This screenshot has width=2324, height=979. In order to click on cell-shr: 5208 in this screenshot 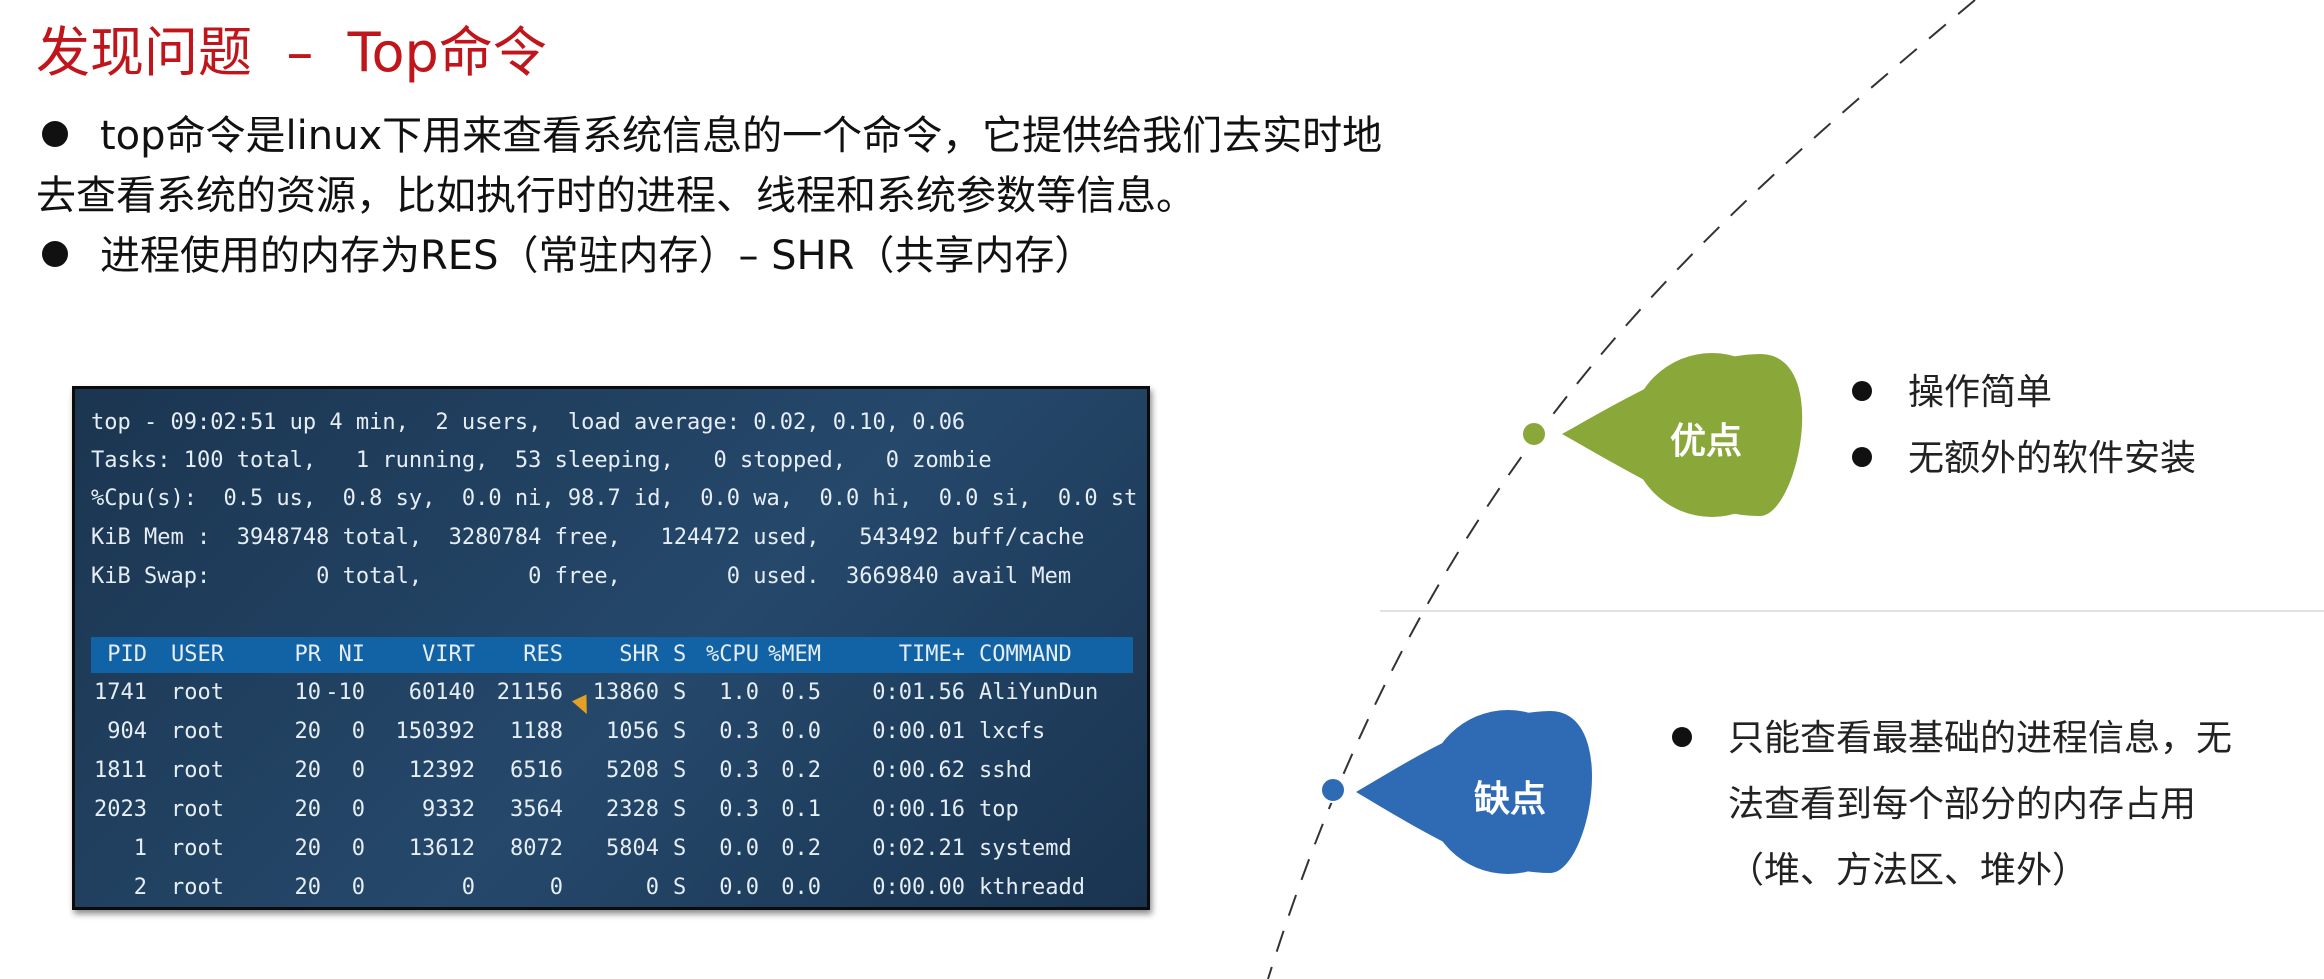, I will do `click(632, 770)`.